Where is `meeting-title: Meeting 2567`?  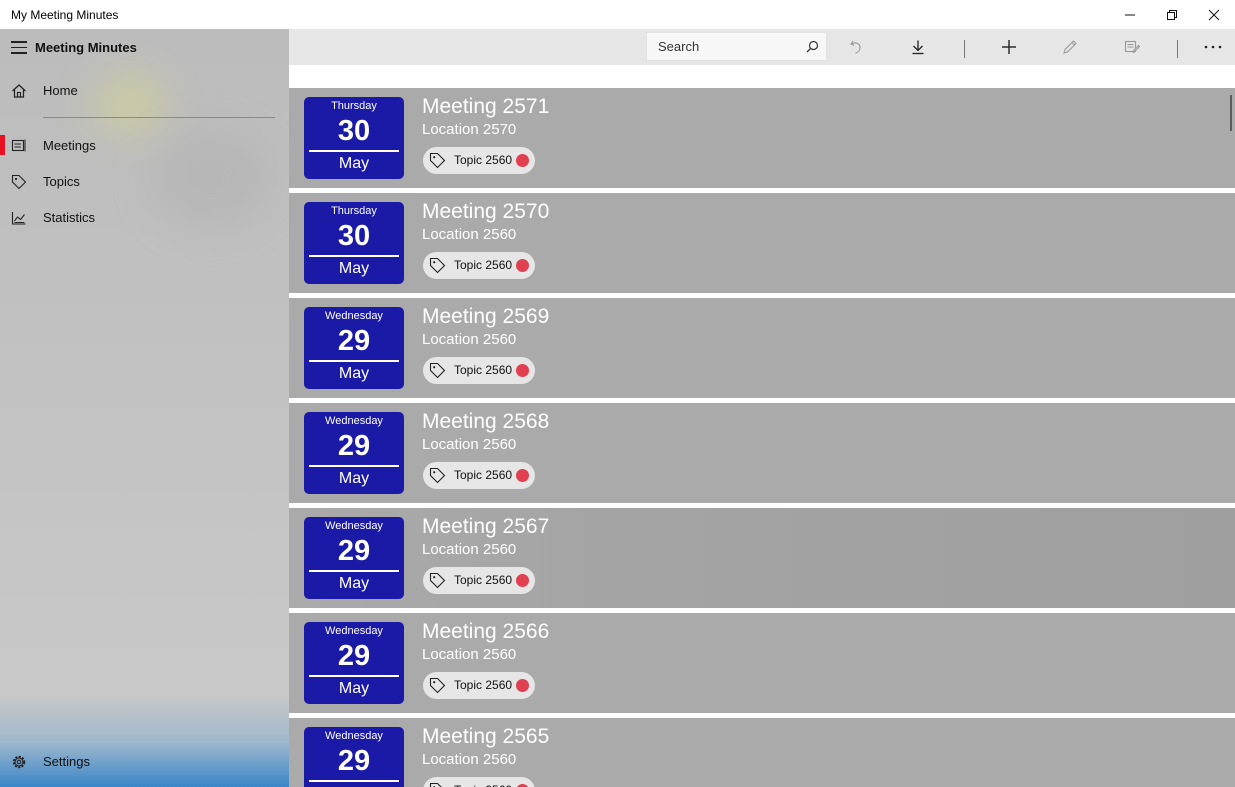 meeting-title: Meeting 2567 is located at coordinates (486, 526).